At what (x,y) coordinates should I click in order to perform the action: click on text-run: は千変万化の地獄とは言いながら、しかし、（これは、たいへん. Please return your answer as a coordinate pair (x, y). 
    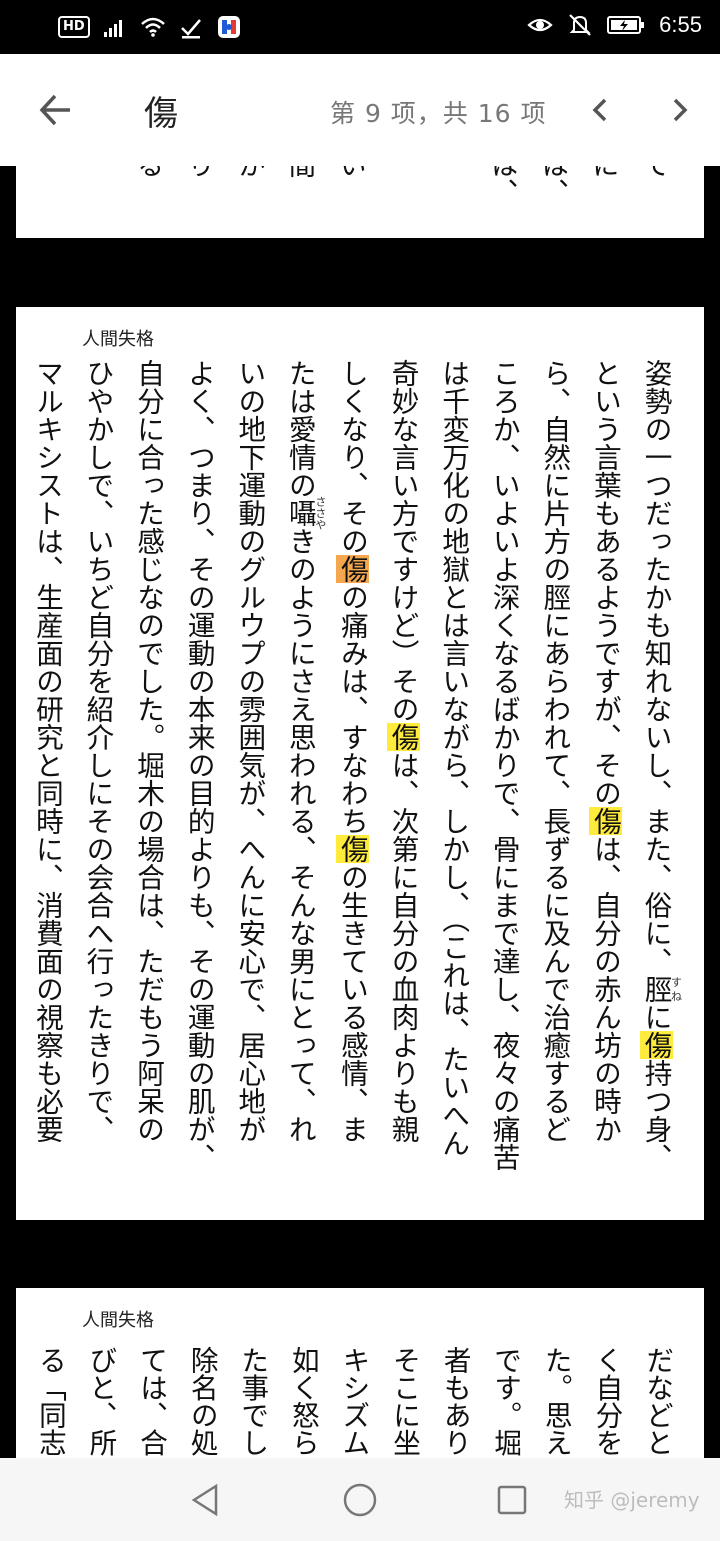
    Looking at the image, I should click on (454, 758).